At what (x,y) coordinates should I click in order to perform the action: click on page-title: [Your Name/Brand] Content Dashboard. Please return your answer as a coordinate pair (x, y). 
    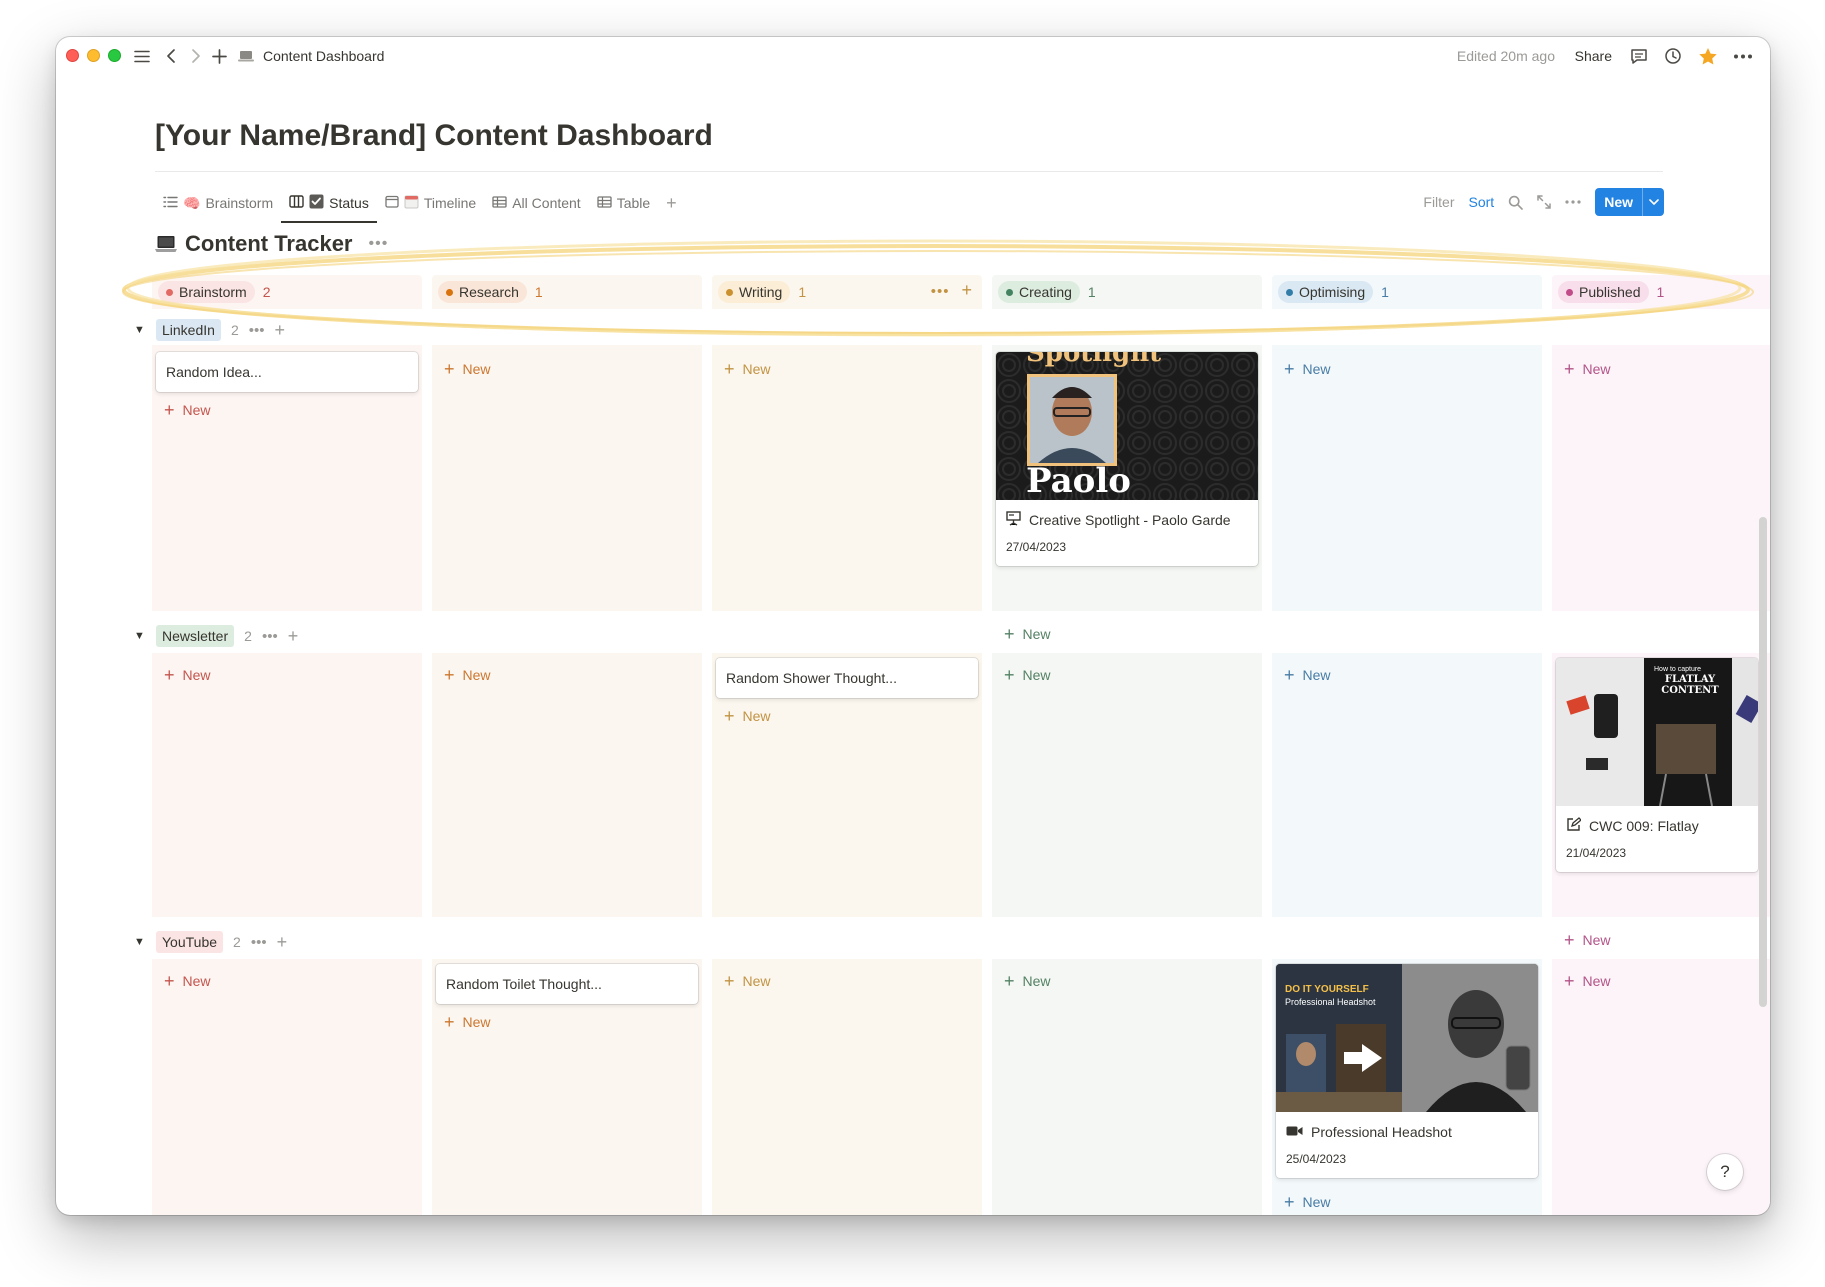
    Looking at the image, I should click on (434, 136).